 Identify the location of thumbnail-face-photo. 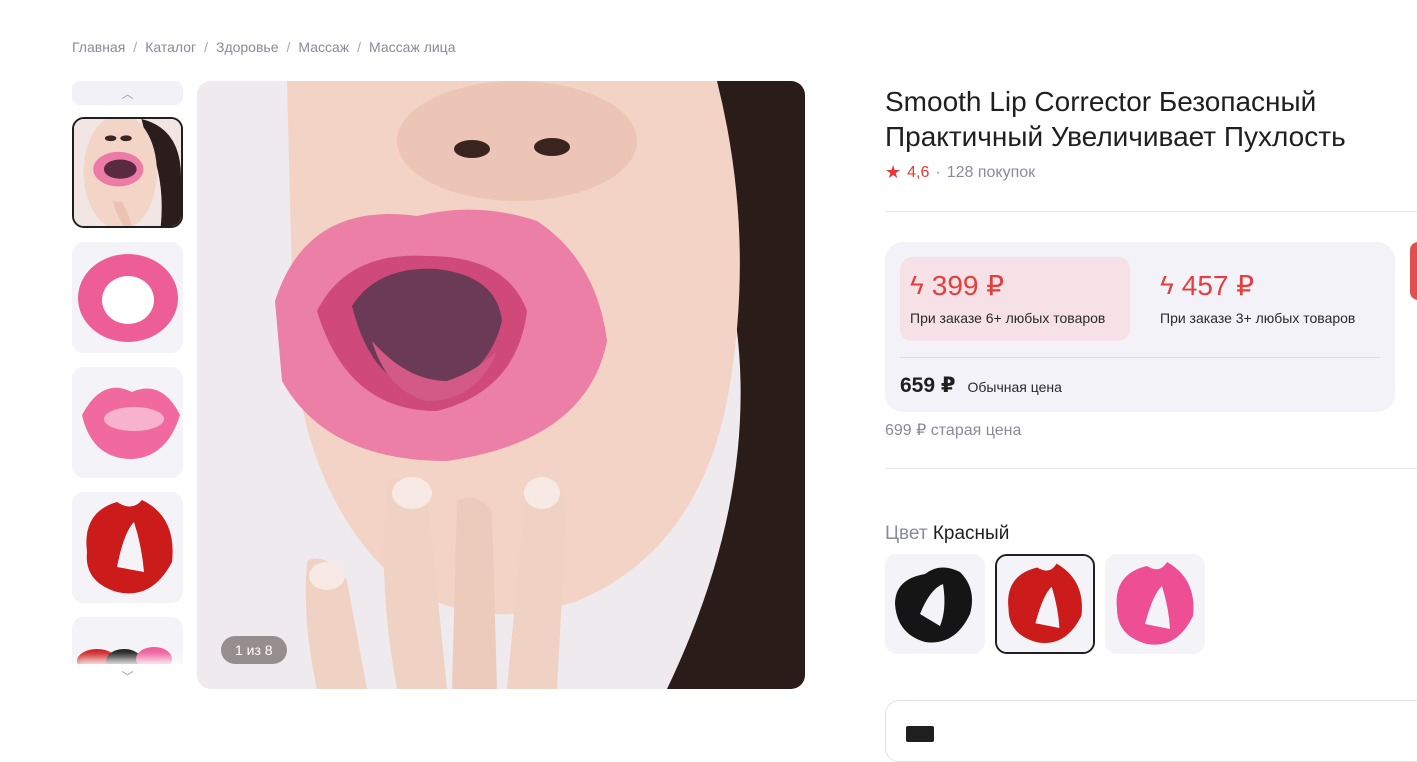
(127, 172).